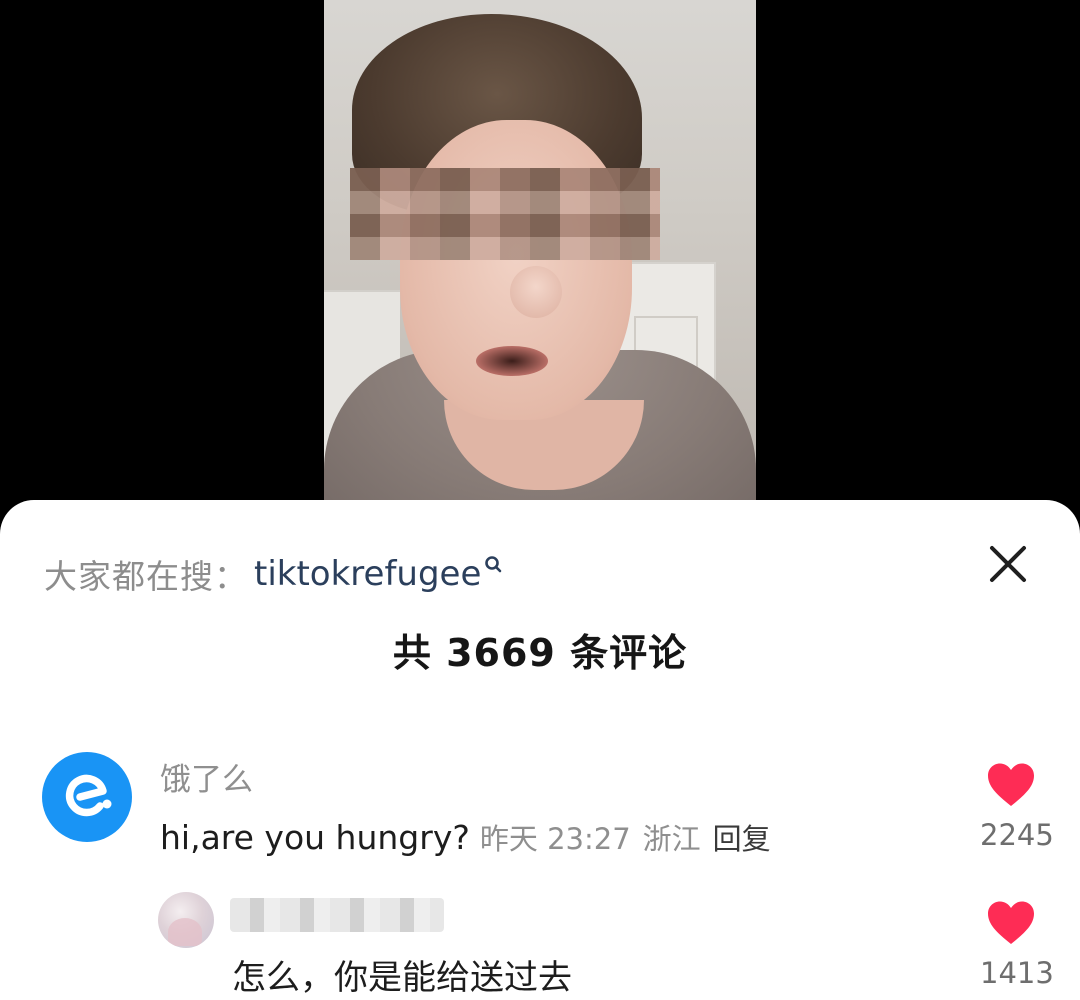 Image resolution: width=1080 pixels, height=1000 pixels. What do you see at coordinates (402, 978) in the screenshot?
I see `comment-text: 怎么，你是能给送过去` at bounding box center [402, 978].